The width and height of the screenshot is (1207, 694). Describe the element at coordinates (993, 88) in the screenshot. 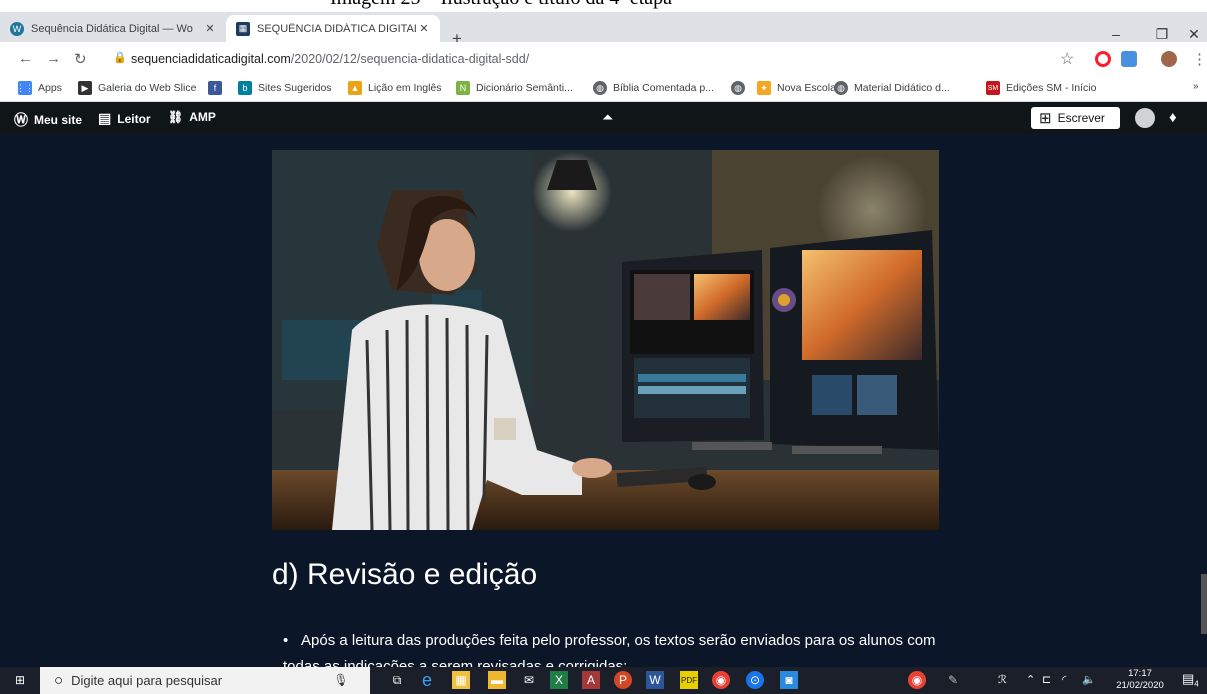

I see `sm-icon: SM` at that location.